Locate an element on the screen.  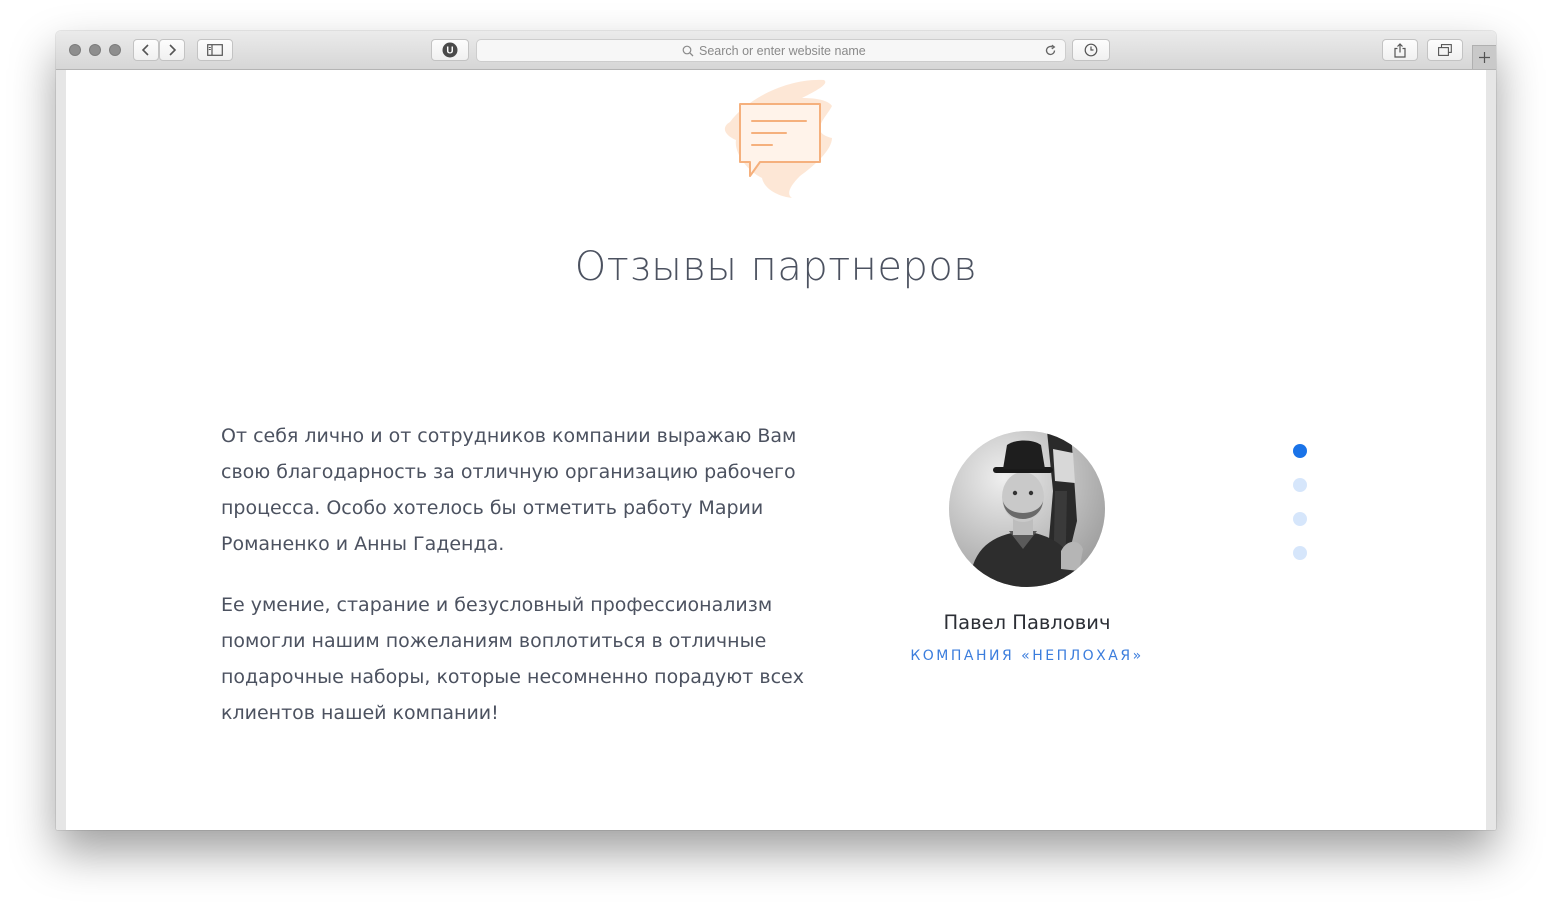
sidebar-toggle-button is located at coordinates (215, 50).